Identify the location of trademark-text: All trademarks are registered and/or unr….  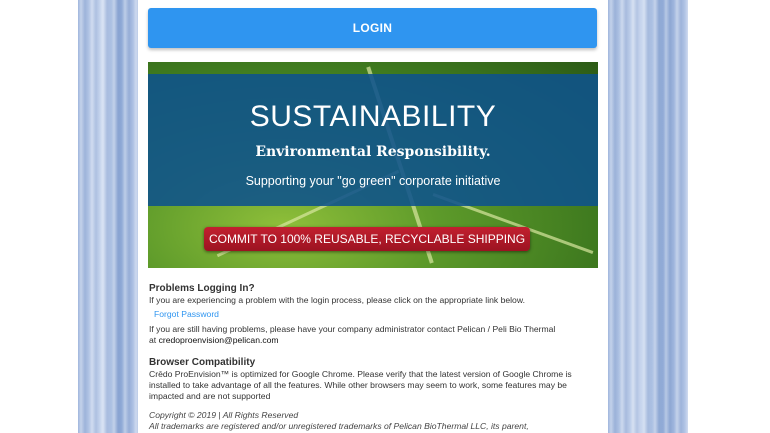
(339, 426).